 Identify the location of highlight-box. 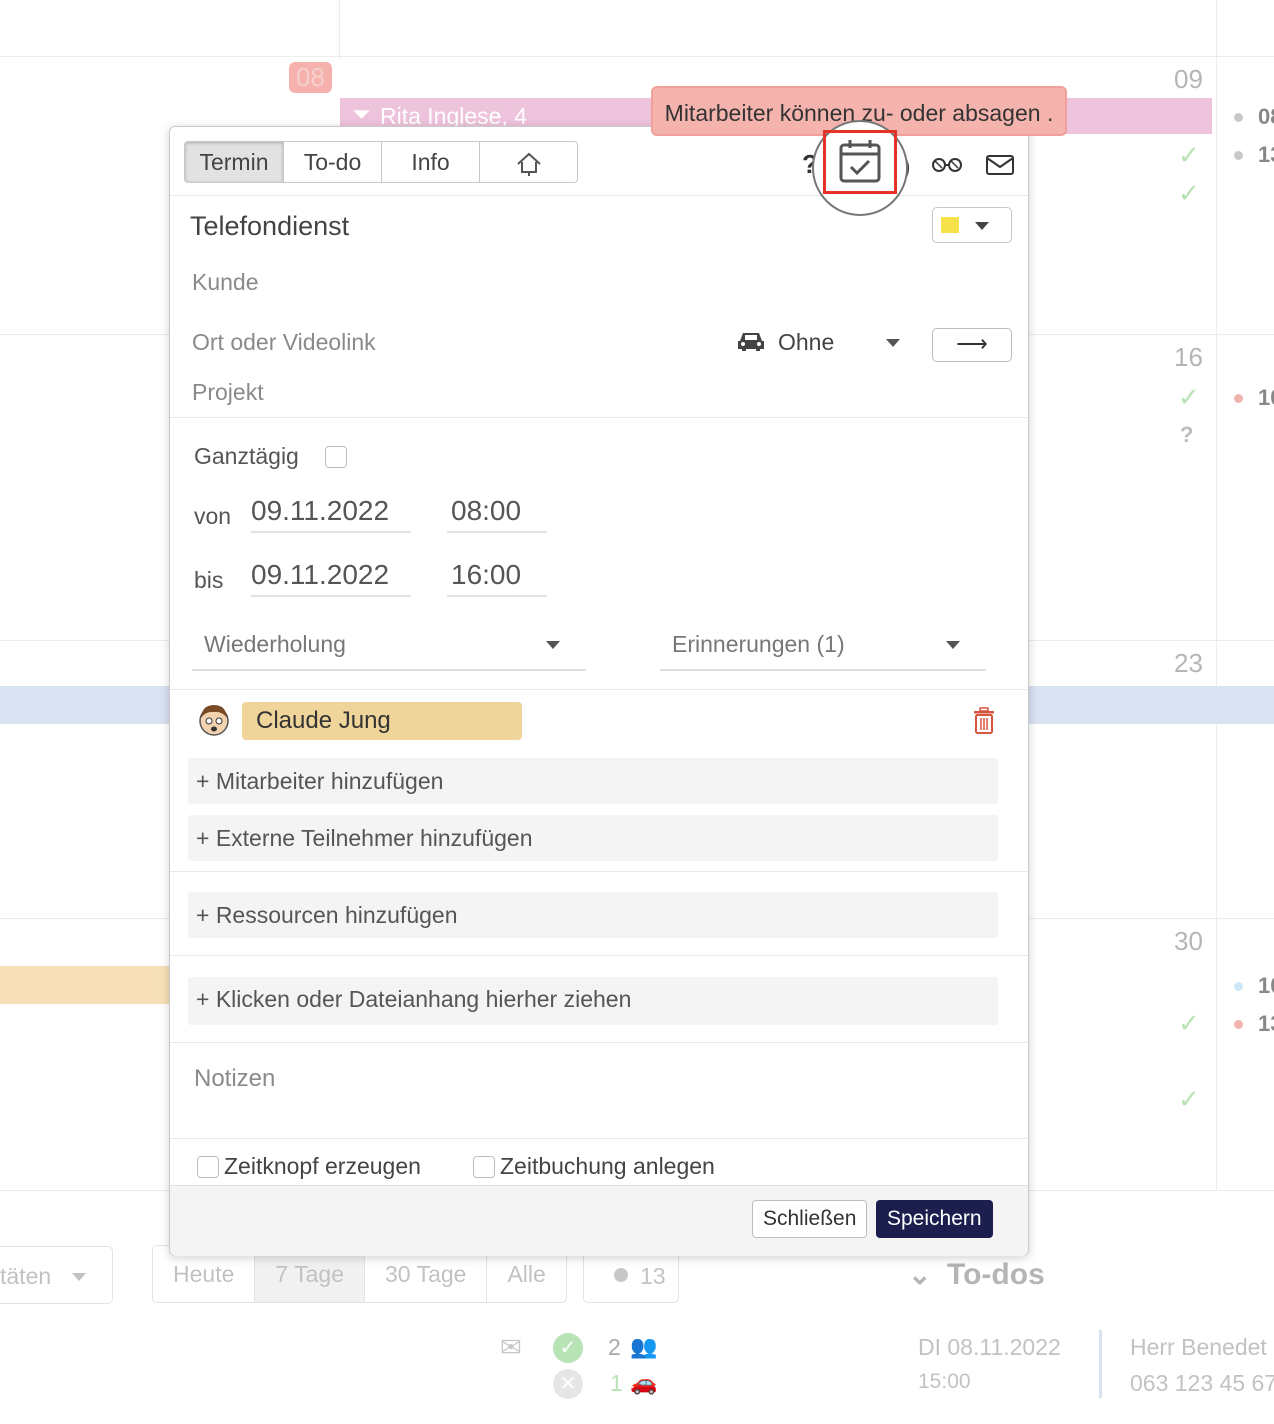
(860, 162).